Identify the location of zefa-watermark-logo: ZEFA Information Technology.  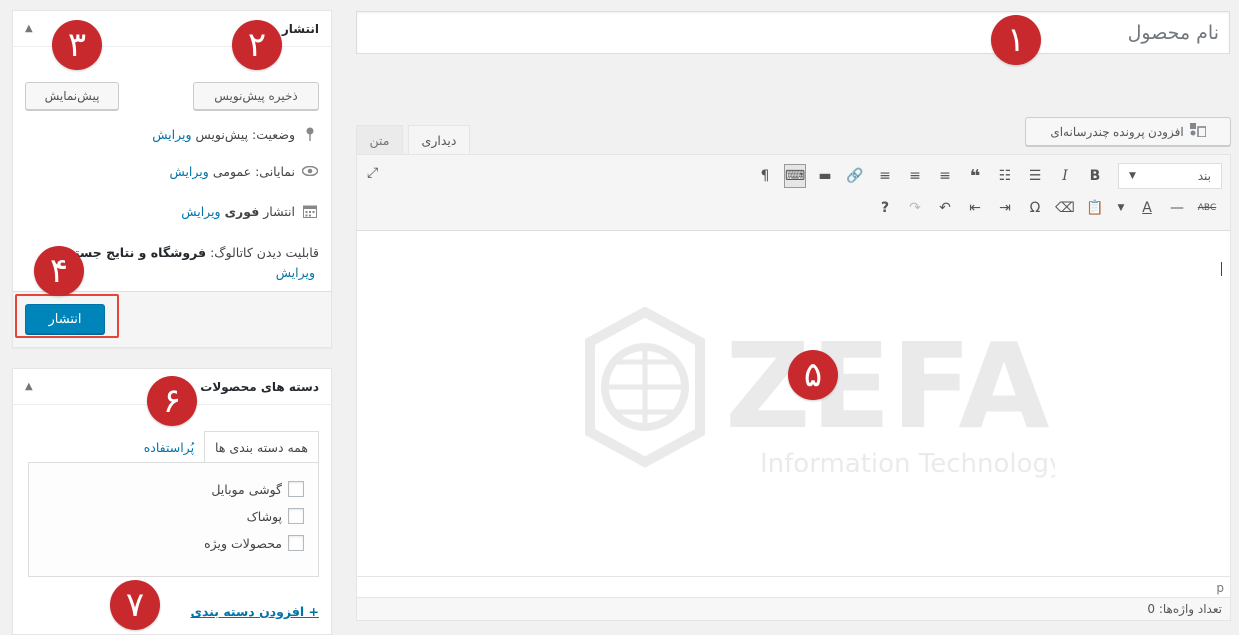
(820, 393).